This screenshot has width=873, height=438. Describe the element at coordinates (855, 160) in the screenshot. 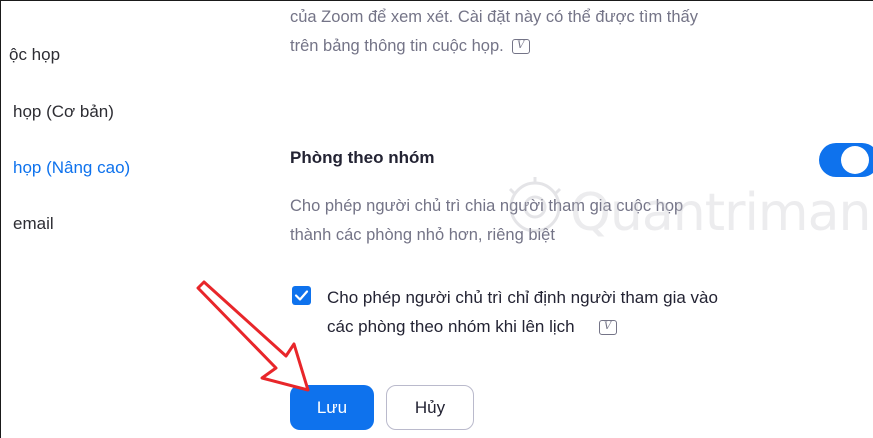

I see `toggle-knob` at that location.